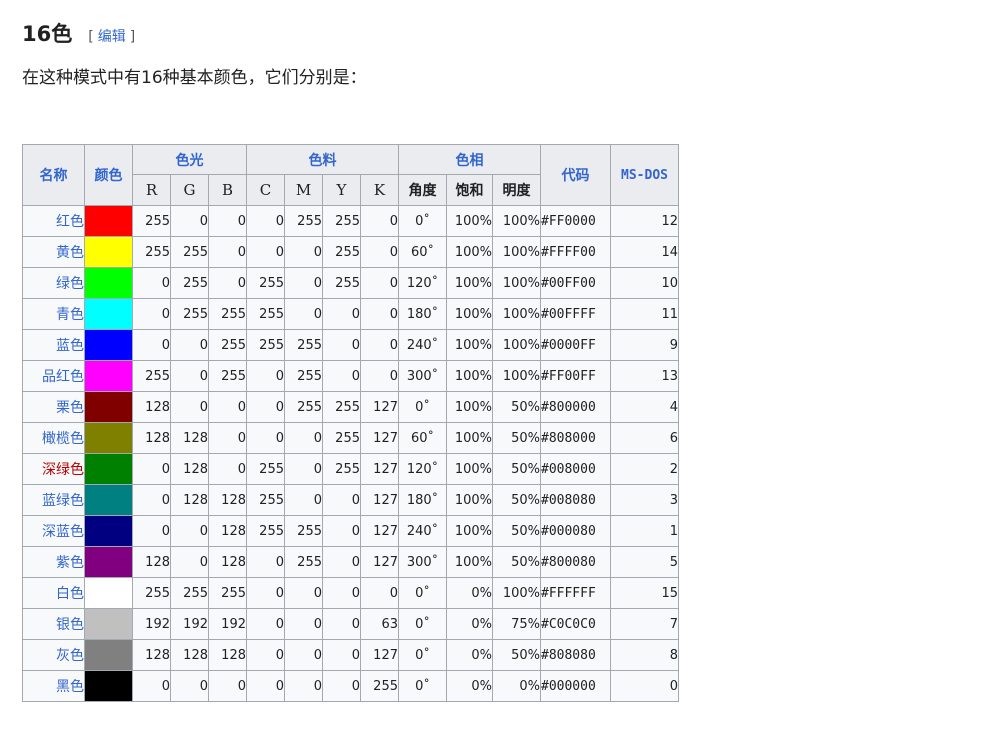 Image resolution: width=1004 pixels, height=738 pixels. What do you see at coordinates (379, 686) in the screenshot?
I see `cmyk-k-cell: 255` at bounding box center [379, 686].